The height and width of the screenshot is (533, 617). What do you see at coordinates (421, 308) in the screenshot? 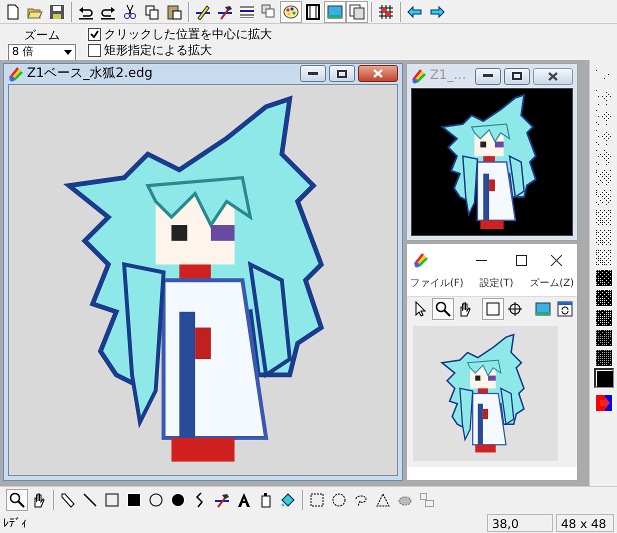
I see `pointer-icon` at bounding box center [421, 308].